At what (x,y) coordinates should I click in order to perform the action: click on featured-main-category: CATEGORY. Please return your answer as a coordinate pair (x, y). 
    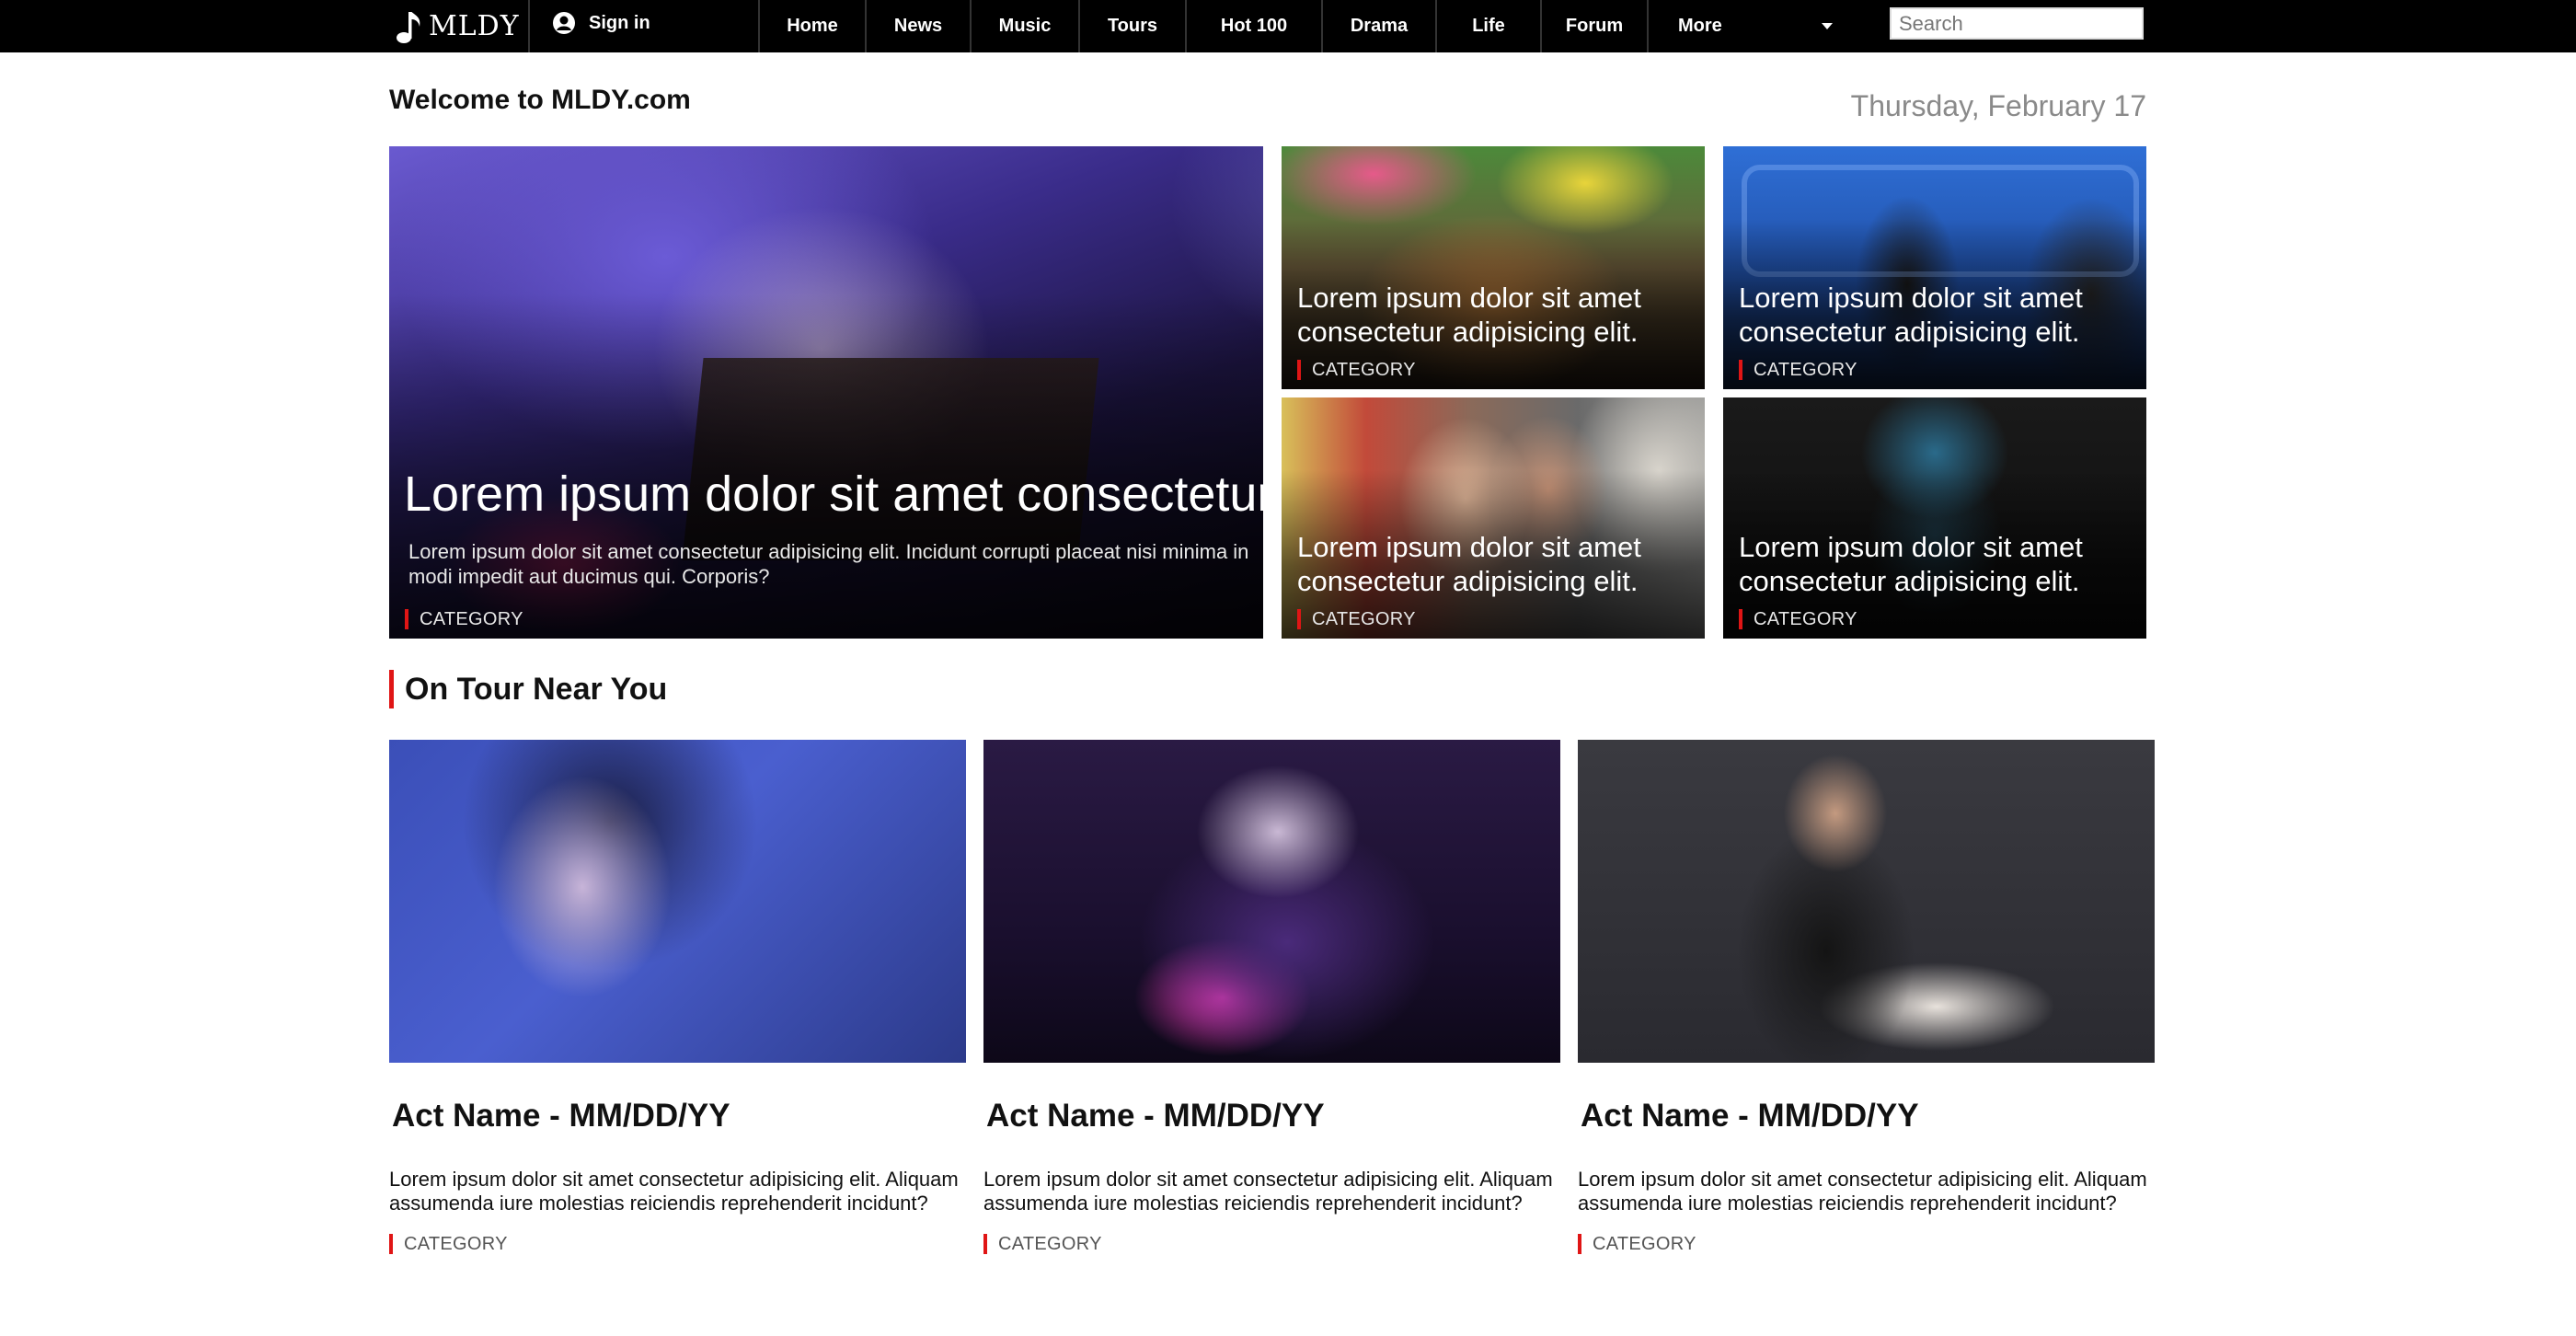
    Looking at the image, I should click on (464, 619).